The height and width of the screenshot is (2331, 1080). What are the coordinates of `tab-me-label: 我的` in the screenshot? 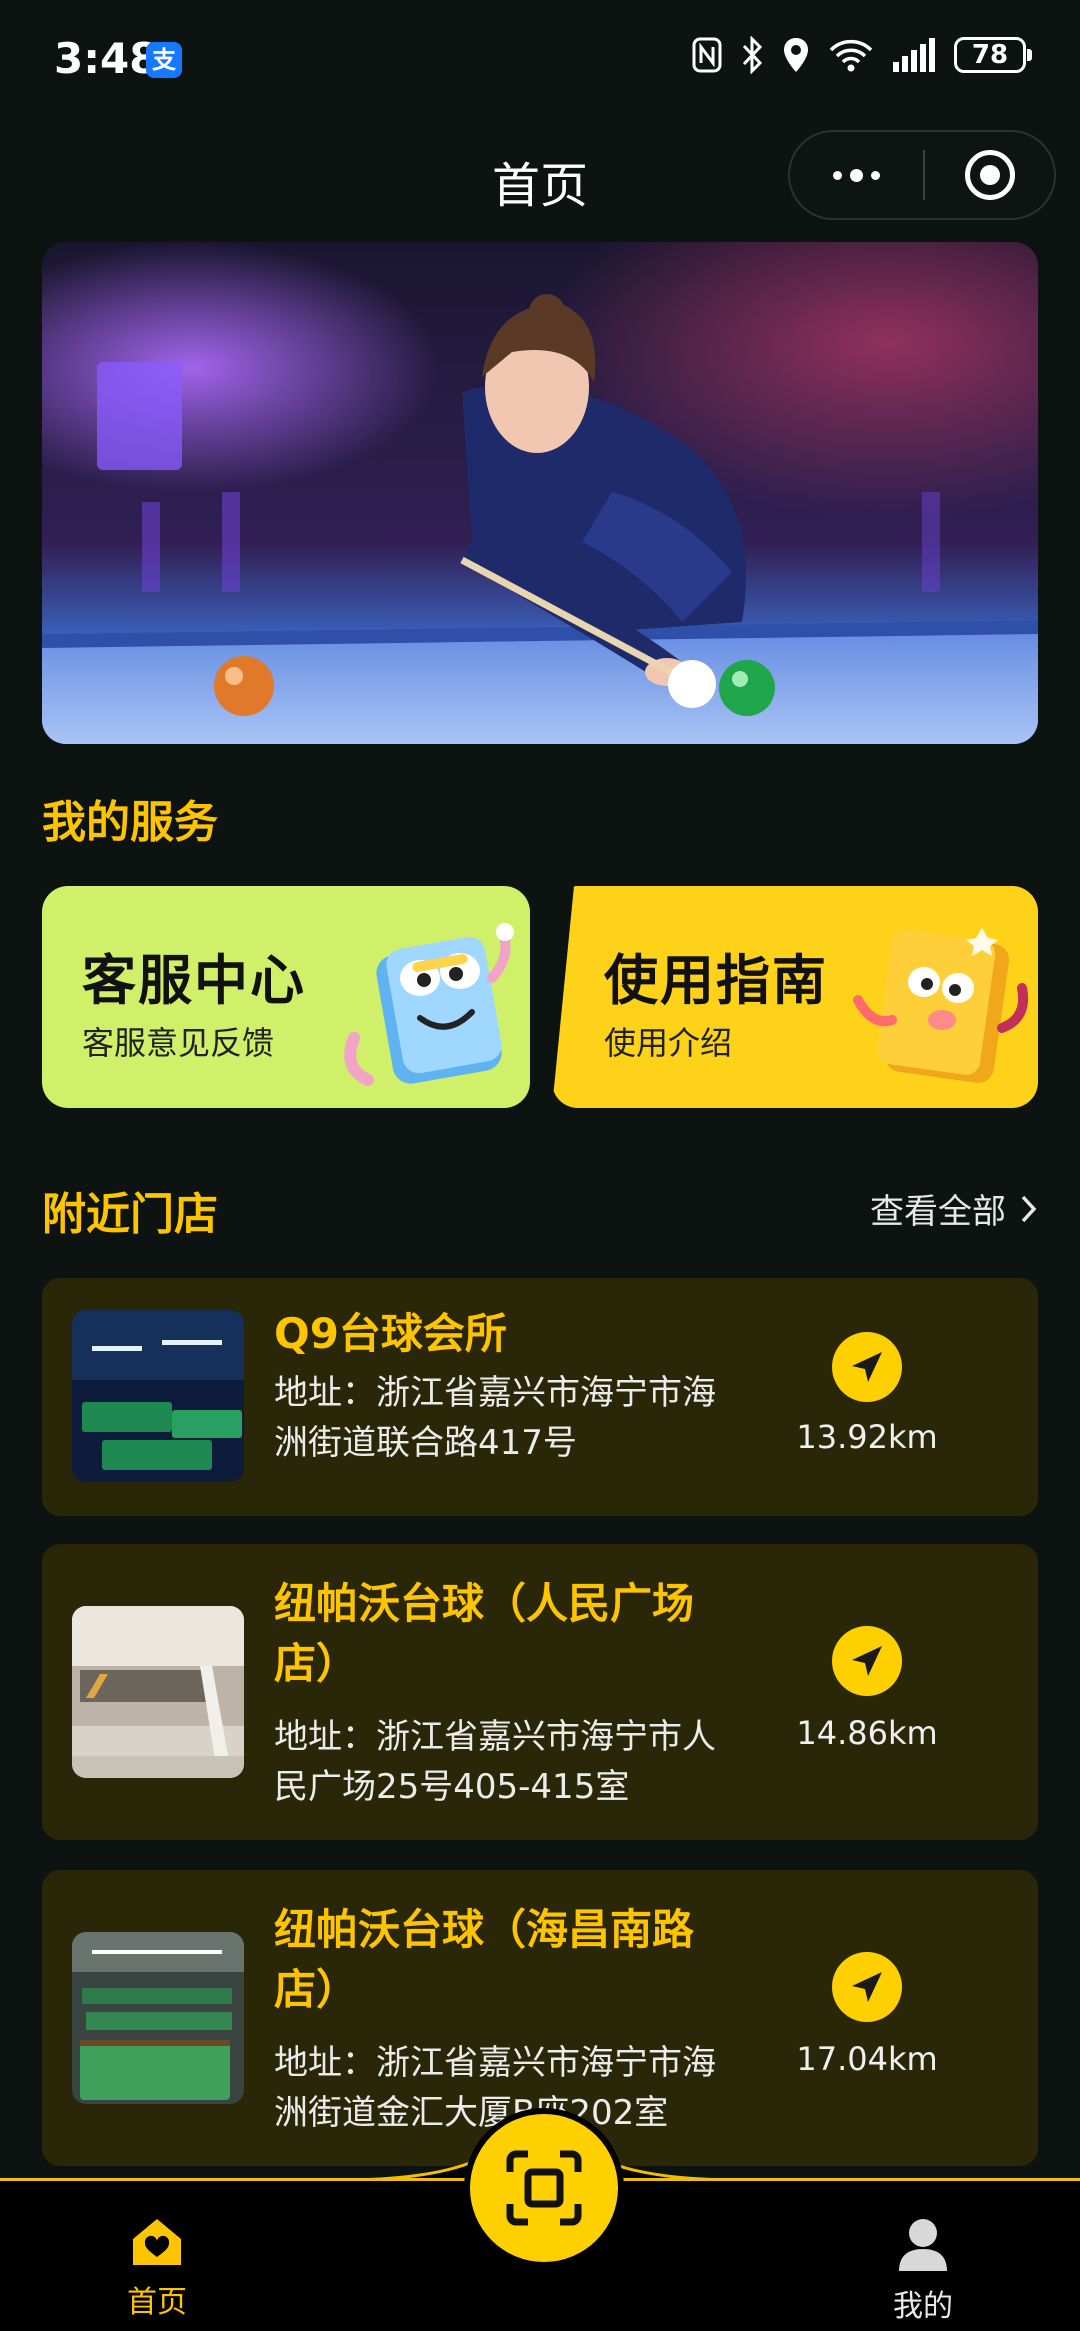 It's located at (923, 2306).